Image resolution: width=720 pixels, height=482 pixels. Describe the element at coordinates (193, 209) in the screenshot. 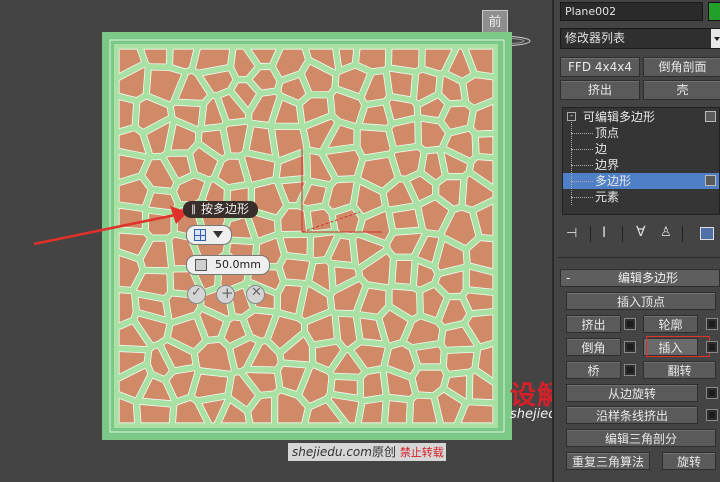

I see `caddy-grip-icon: ‖` at that location.